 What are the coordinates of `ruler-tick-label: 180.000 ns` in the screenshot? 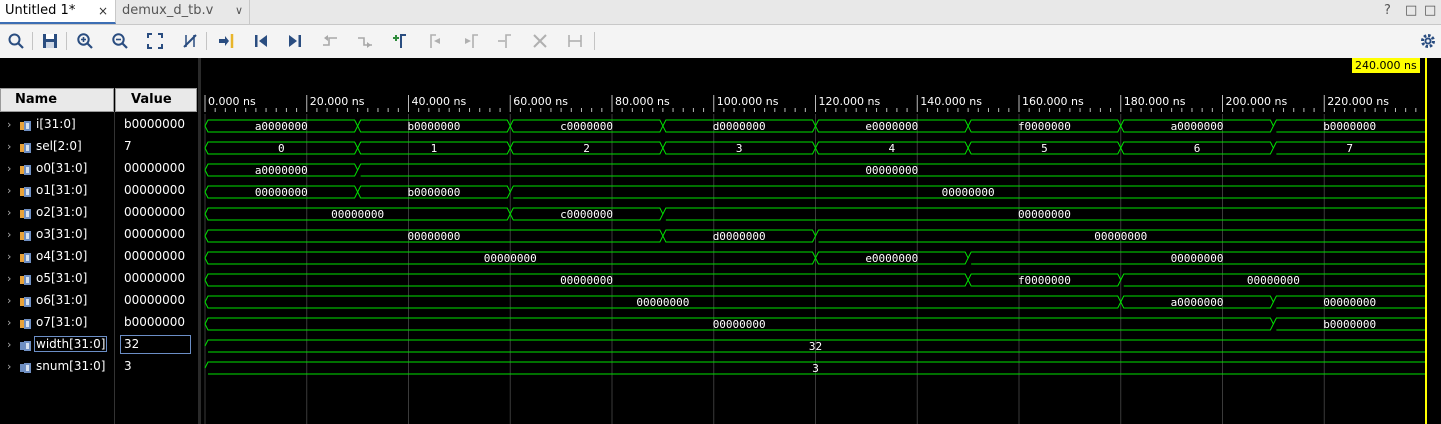 It's located at (1155, 101).